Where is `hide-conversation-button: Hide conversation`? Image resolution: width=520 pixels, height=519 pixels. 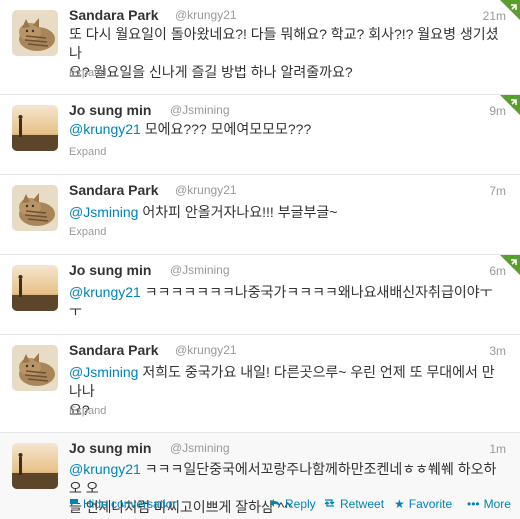
hide-conversation-button: Hide conversation is located at coordinates (124, 504).